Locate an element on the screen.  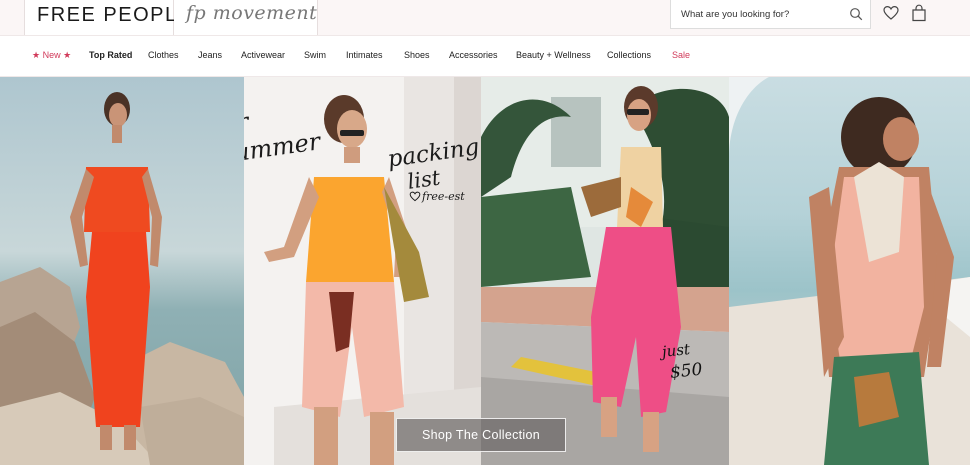
sub-brand-logo: fp movement is located at coordinates (251, 13).